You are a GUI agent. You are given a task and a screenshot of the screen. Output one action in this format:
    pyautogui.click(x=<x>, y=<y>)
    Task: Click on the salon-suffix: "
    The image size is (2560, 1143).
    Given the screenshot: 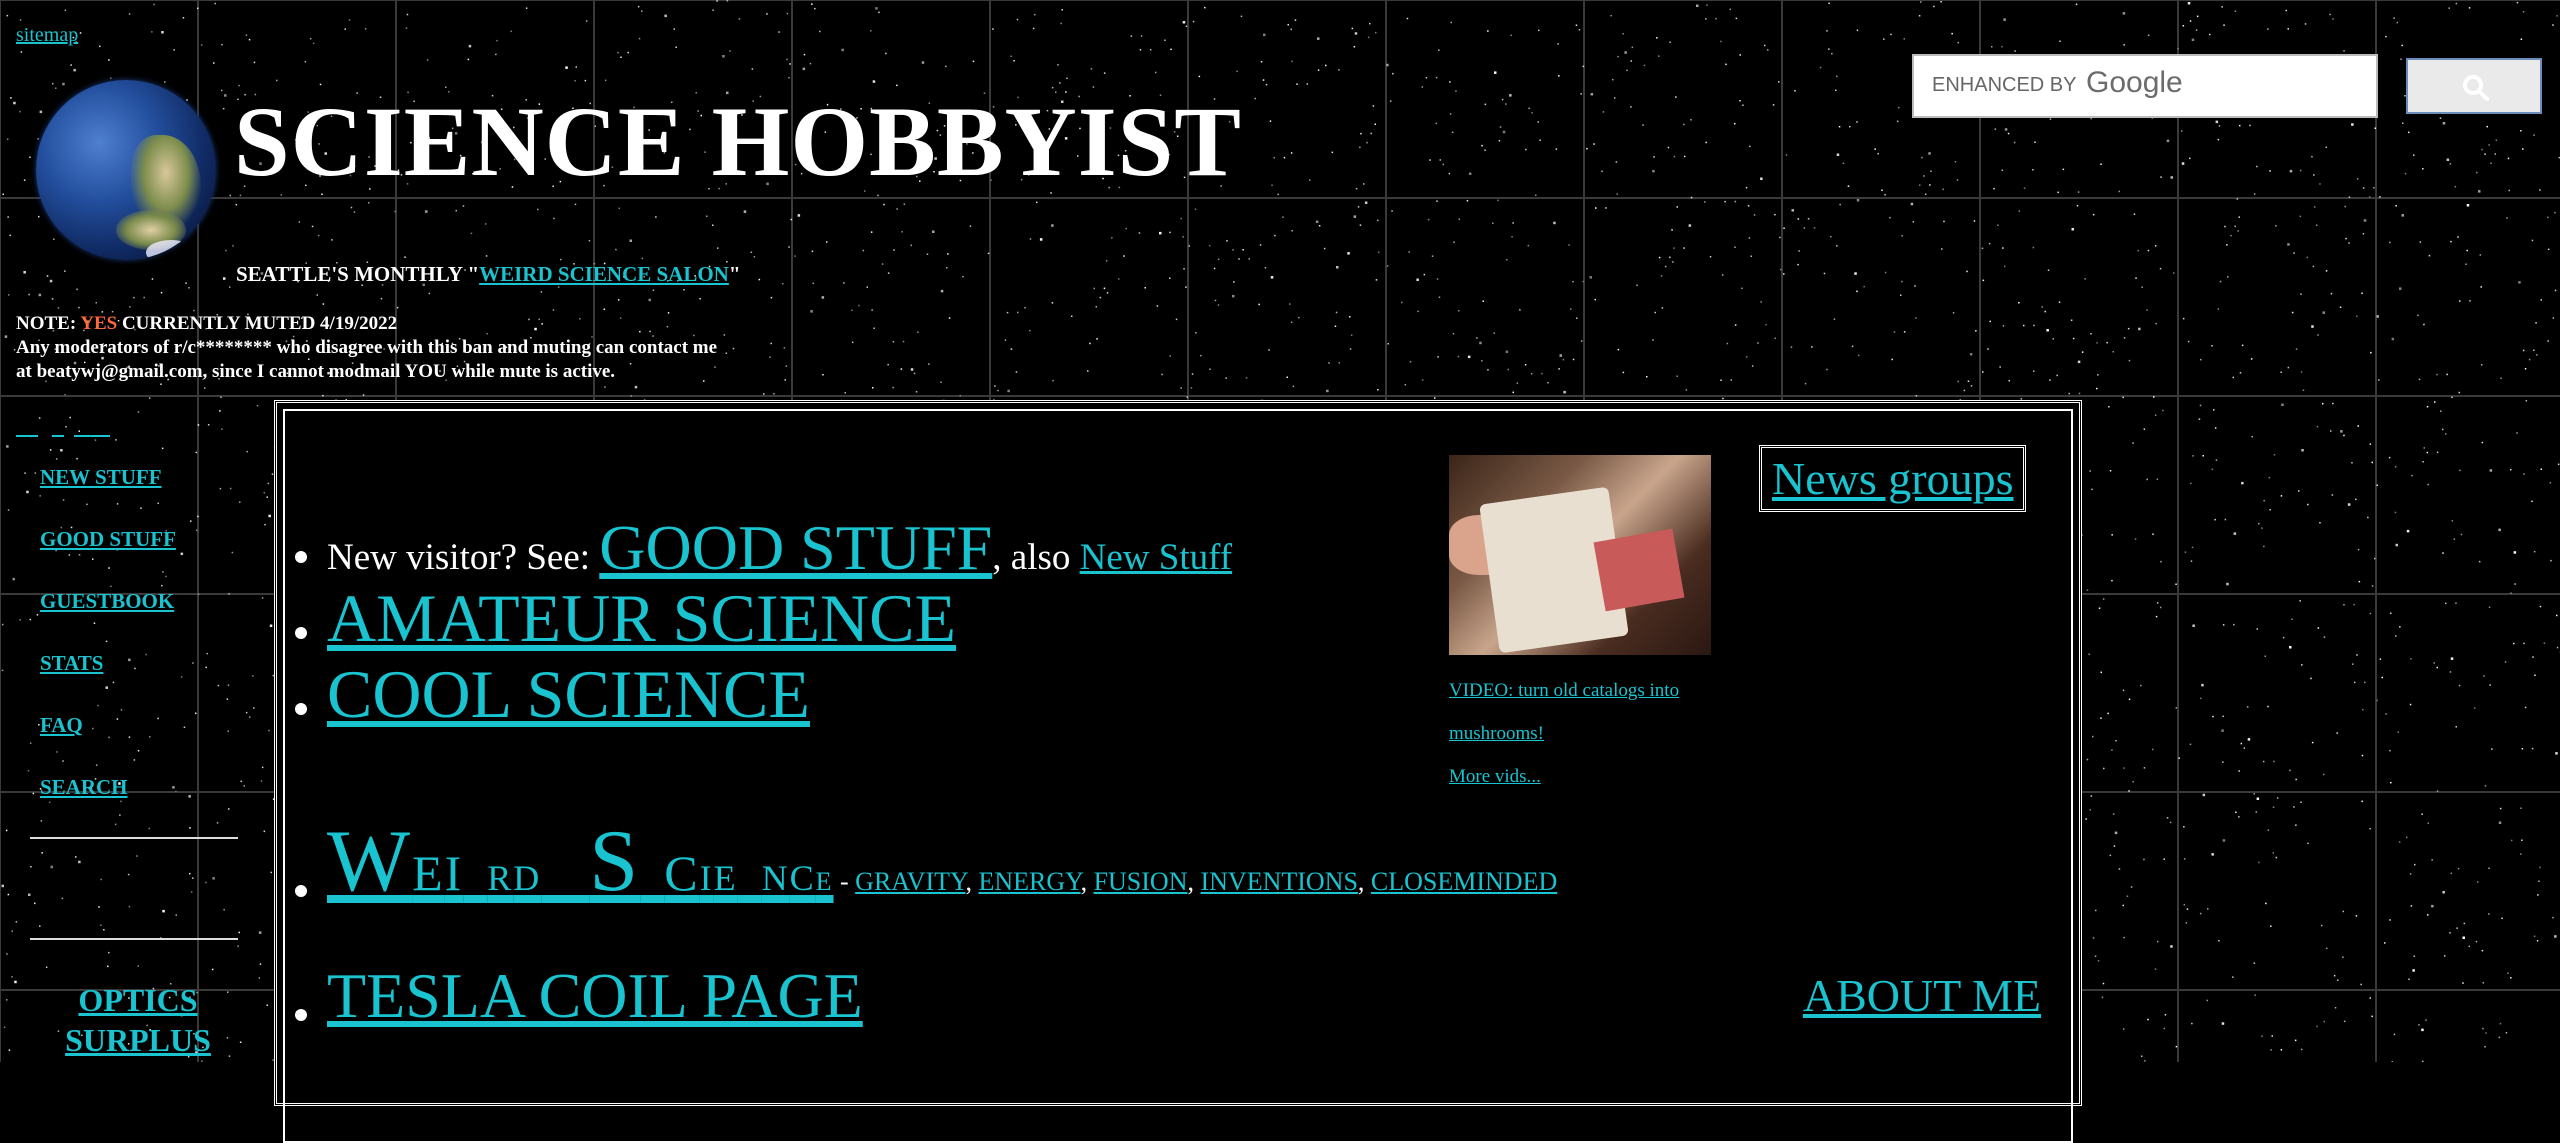 What is the action you would take?
    pyautogui.click(x=735, y=274)
    